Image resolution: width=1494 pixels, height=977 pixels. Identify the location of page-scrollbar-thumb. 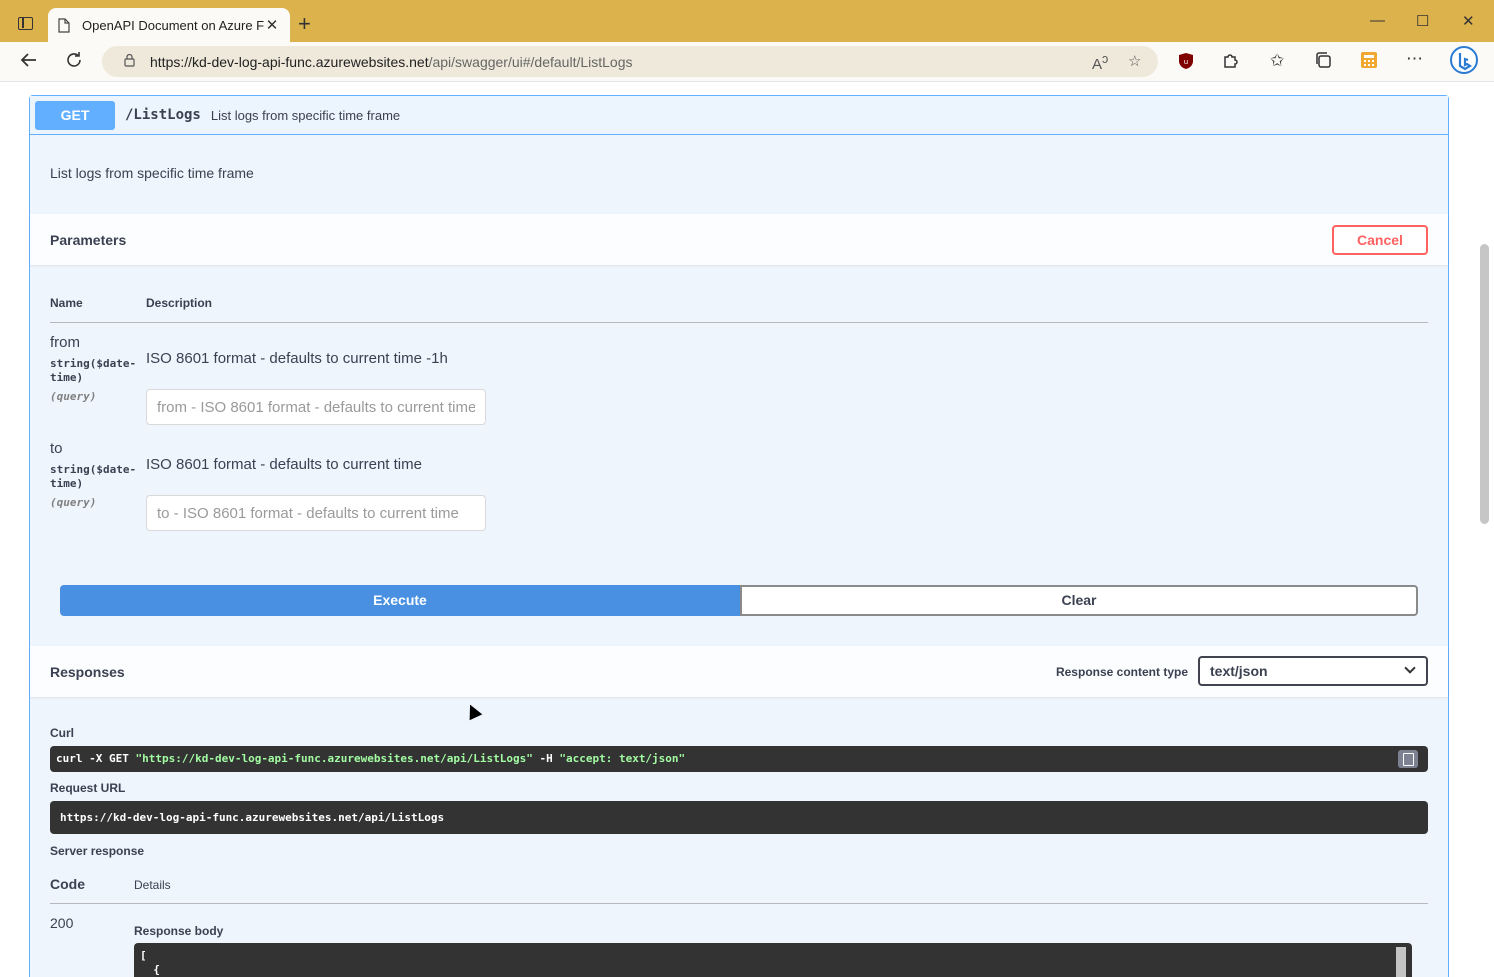
(1484, 384).